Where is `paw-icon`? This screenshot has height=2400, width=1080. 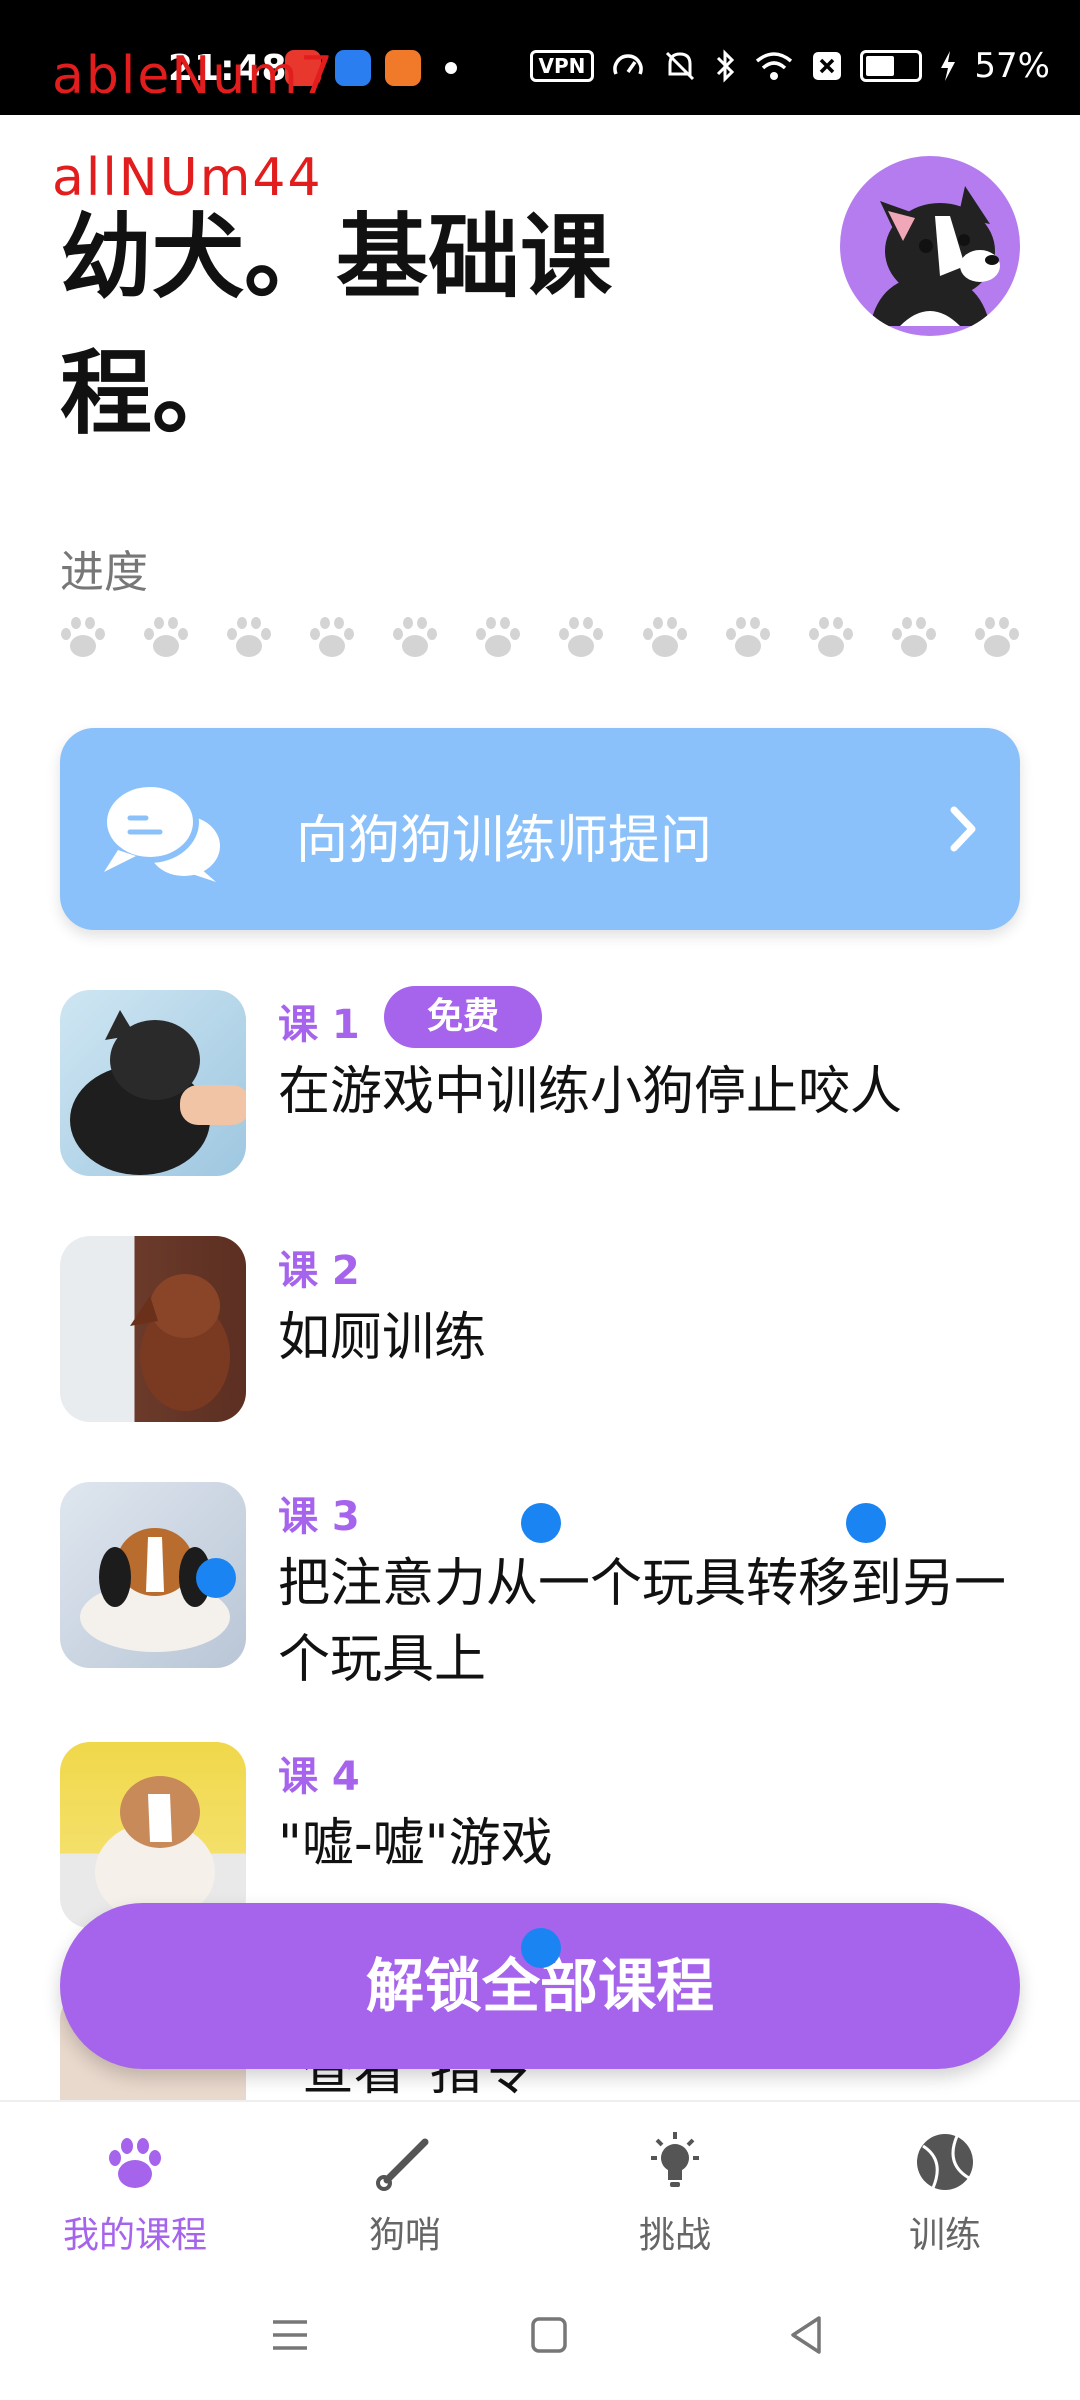
paw-icon is located at coordinates (135, 2163).